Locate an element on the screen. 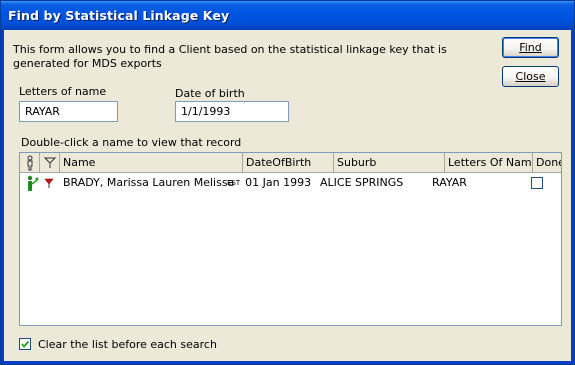 This screenshot has width=575, height=365. row-suburb: ALICE SPRINGS is located at coordinates (362, 182).